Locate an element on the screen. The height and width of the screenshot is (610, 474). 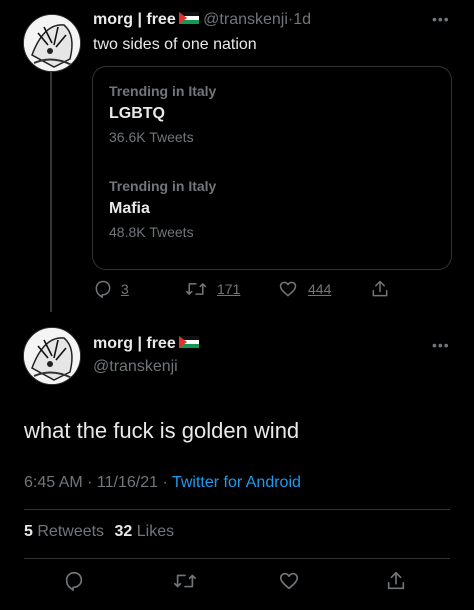
like-count: 444 is located at coordinates (320, 289).